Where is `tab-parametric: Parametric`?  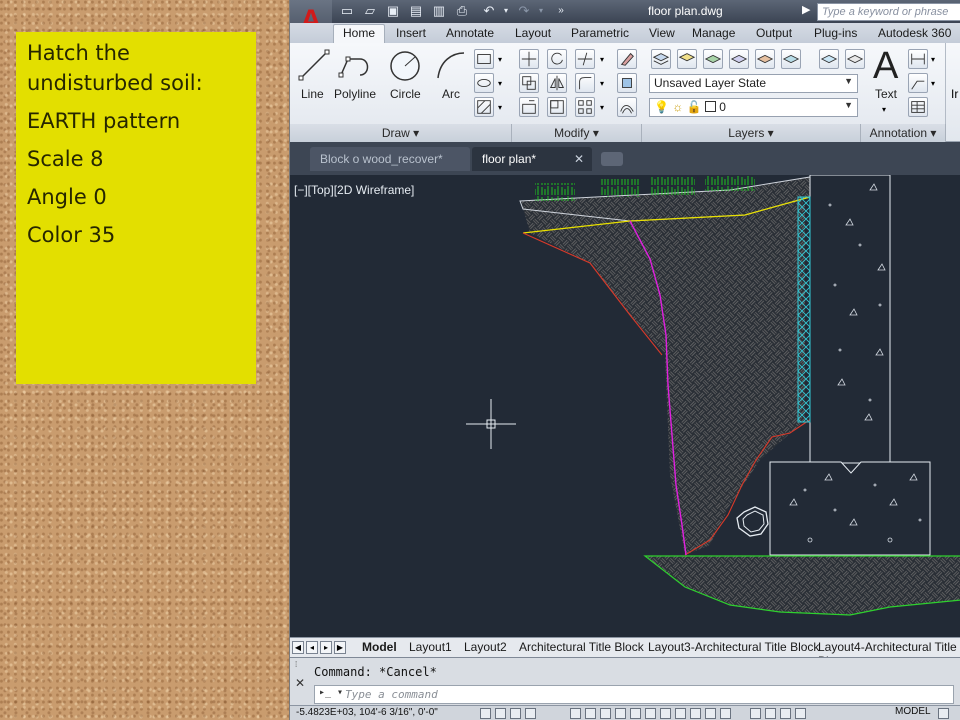 tab-parametric: Parametric is located at coordinates (600, 33).